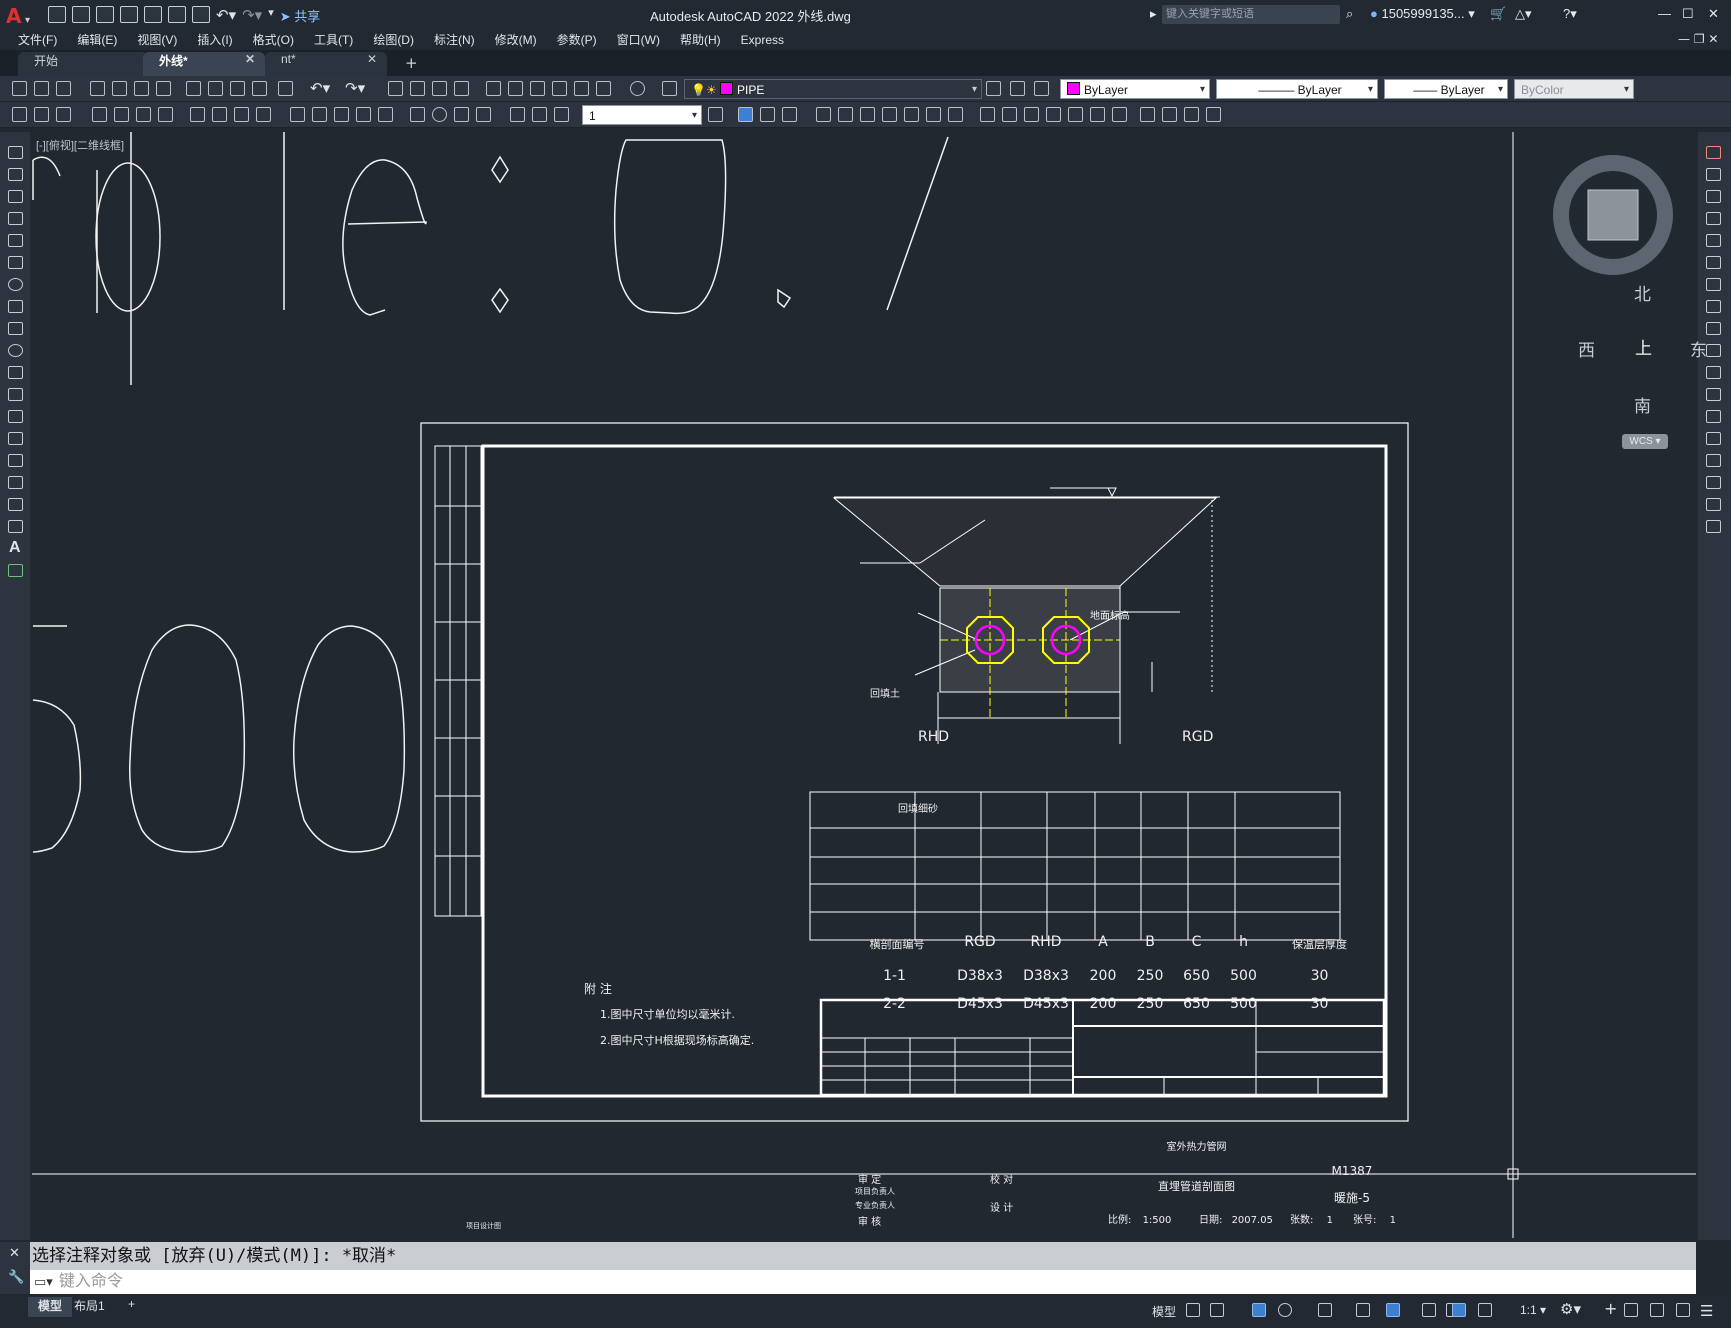  What do you see at coordinates (105, 14) in the screenshot?
I see `save-icon` at bounding box center [105, 14].